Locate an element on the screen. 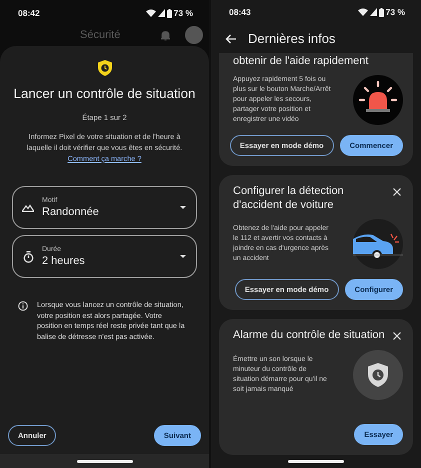 This screenshot has height=468, width=421. shield-clock-icon is located at coordinates (105, 68).